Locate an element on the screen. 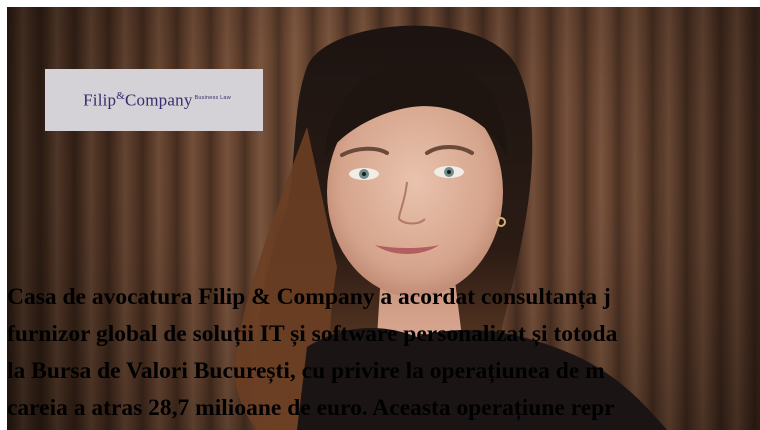 The height and width of the screenshot is (430, 760). company-logo: Filip&Company Business Law is located at coordinates (154, 100).